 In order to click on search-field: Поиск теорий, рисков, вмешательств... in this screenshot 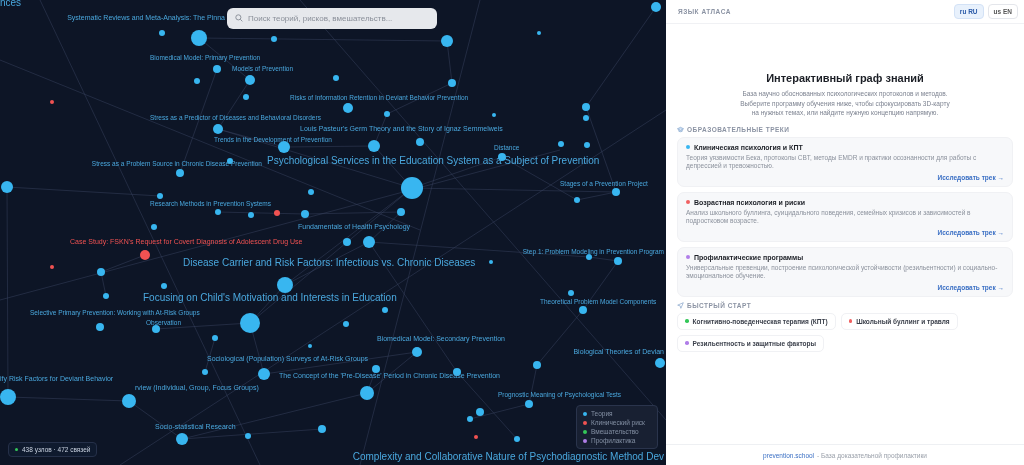, I will do `click(332, 18)`.